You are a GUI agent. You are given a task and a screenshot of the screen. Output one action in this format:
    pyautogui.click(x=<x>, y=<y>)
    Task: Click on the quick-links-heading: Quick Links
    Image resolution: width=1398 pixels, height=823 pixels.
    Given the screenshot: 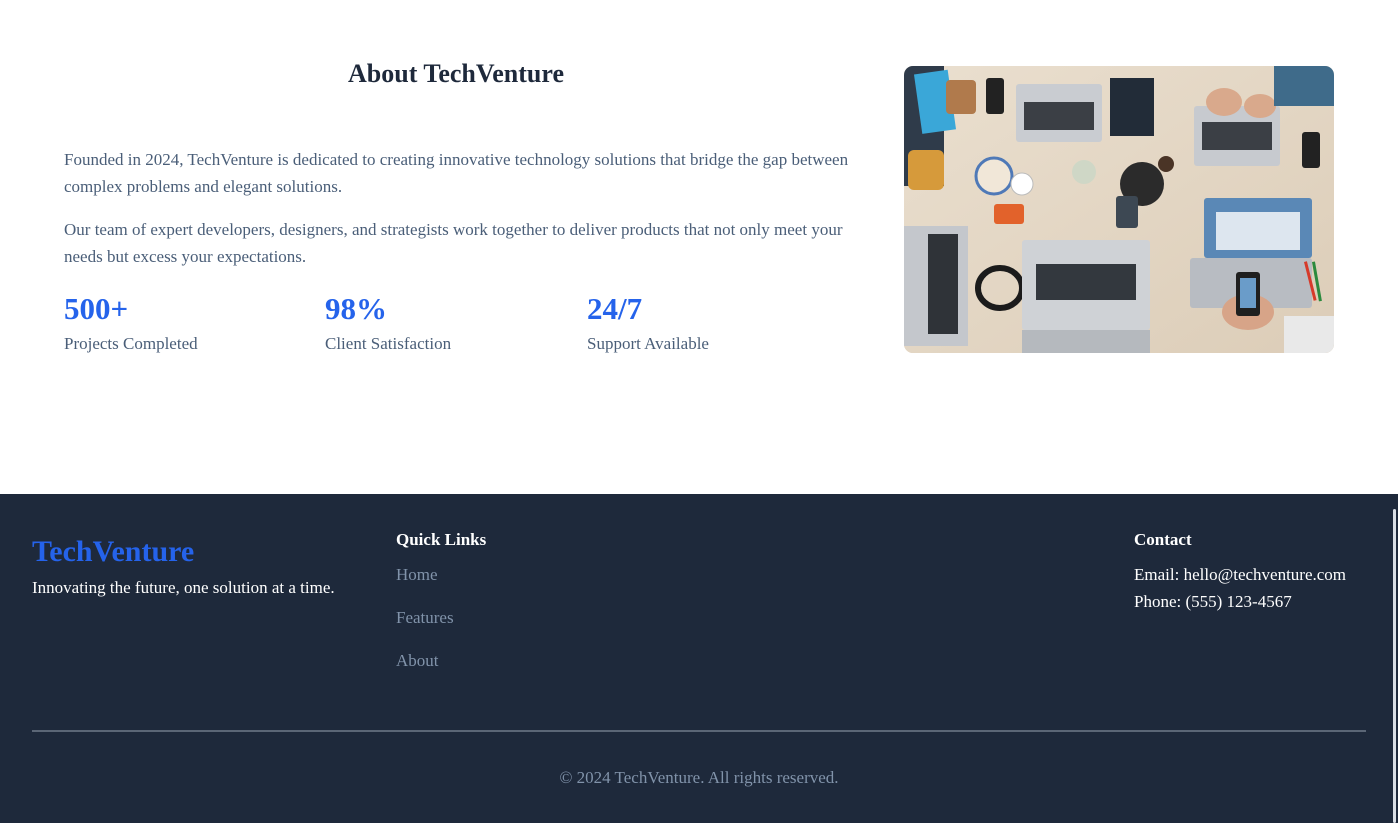 What is the action you would take?
    pyautogui.click(x=441, y=539)
    